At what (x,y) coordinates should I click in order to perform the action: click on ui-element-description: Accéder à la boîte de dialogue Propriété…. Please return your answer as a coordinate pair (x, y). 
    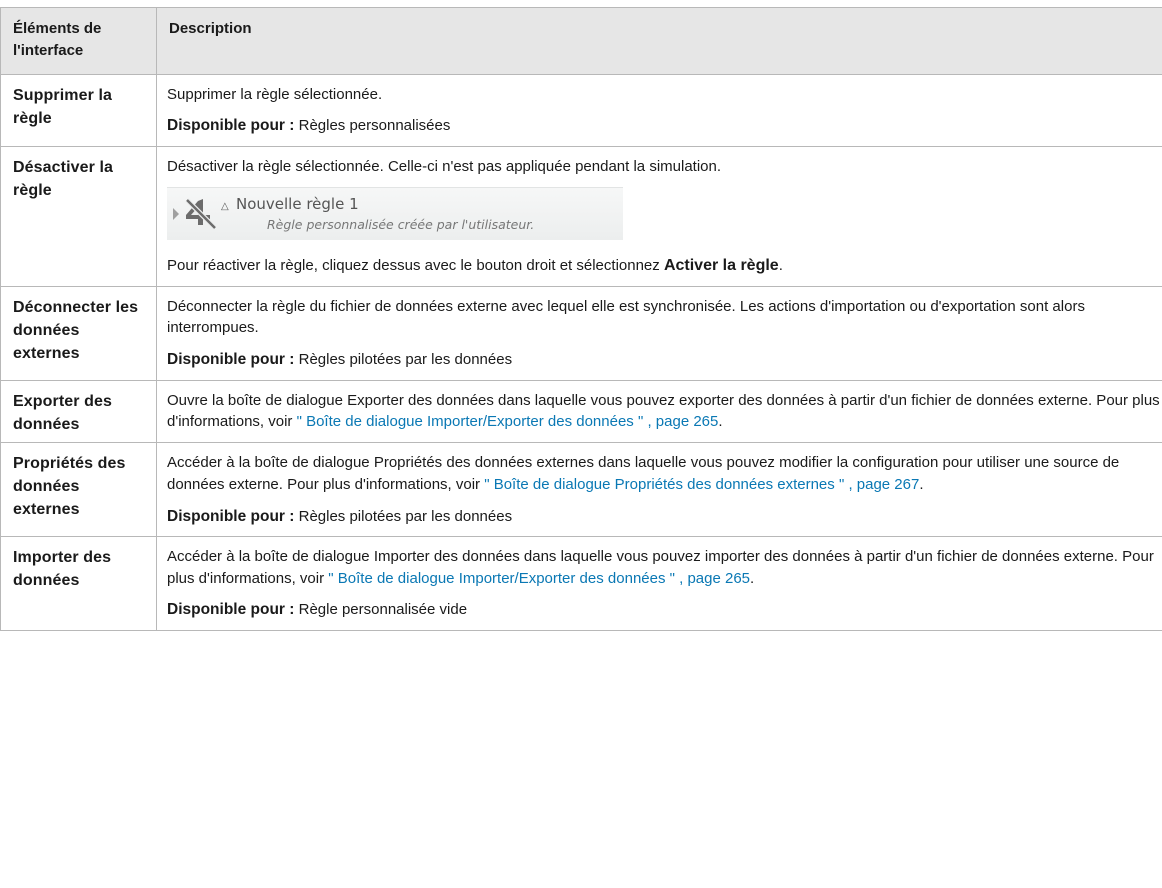
    Looking at the image, I should click on (659, 489).